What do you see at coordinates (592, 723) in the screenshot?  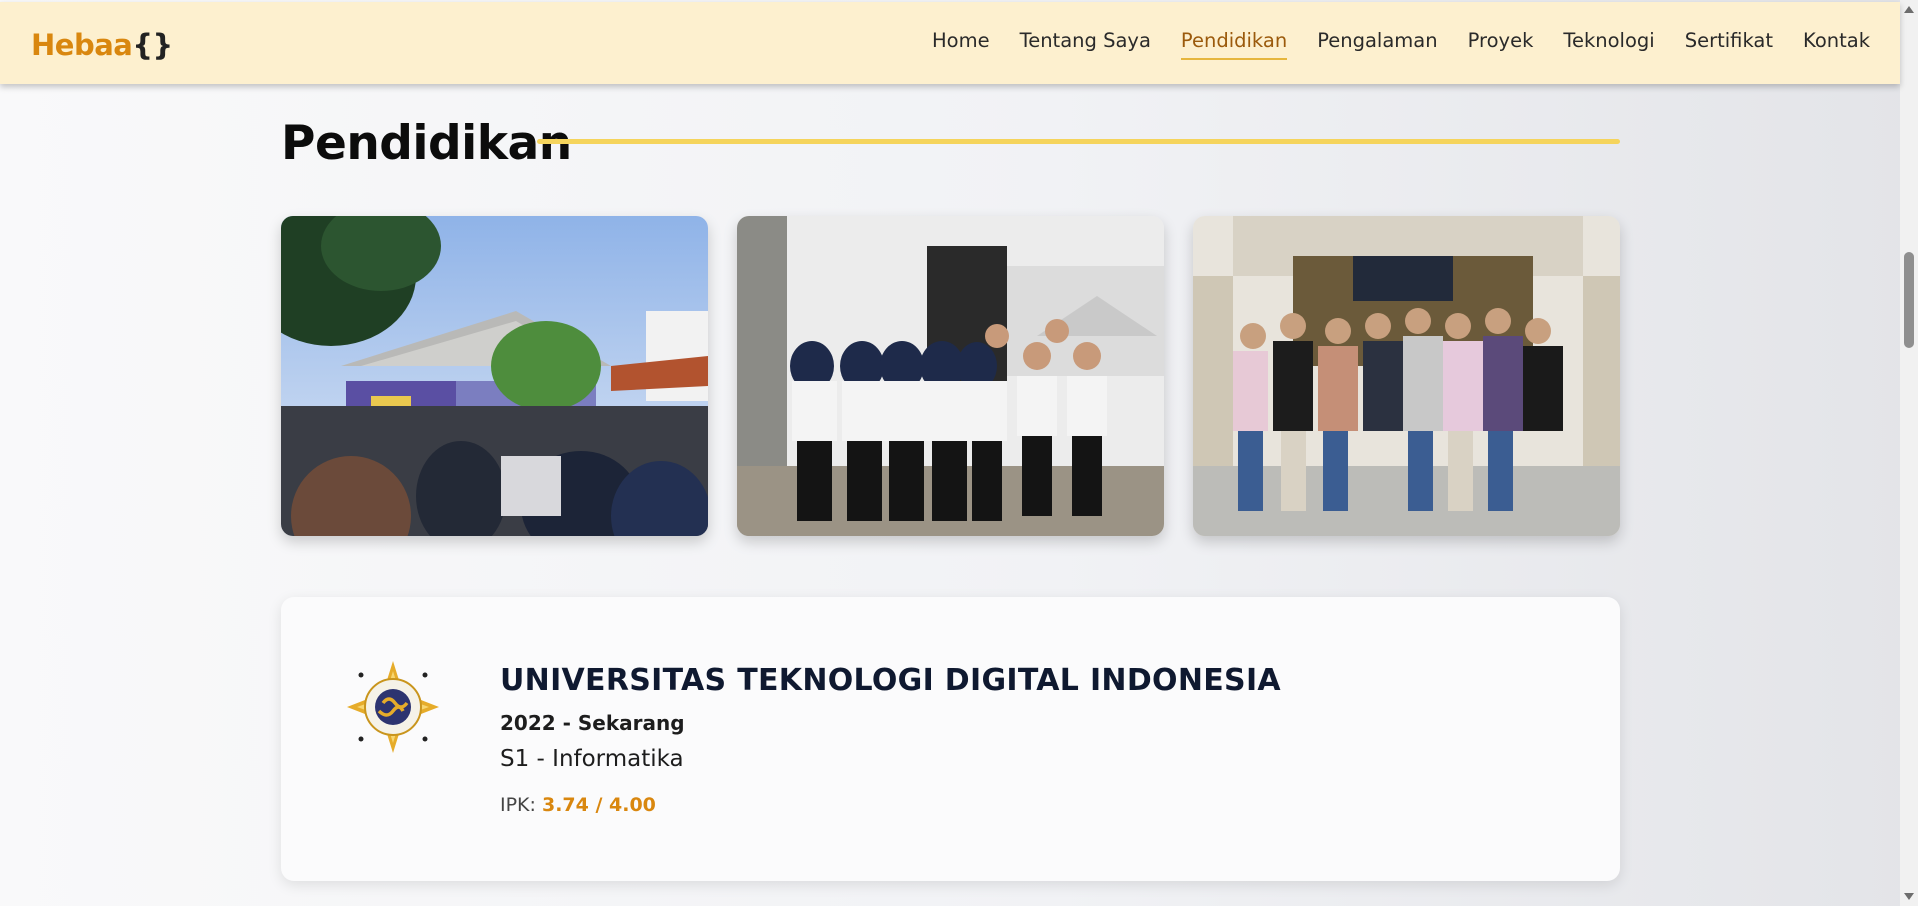 I see `education-period: 2022 - Sekarang` at bounding box center [592, 723].